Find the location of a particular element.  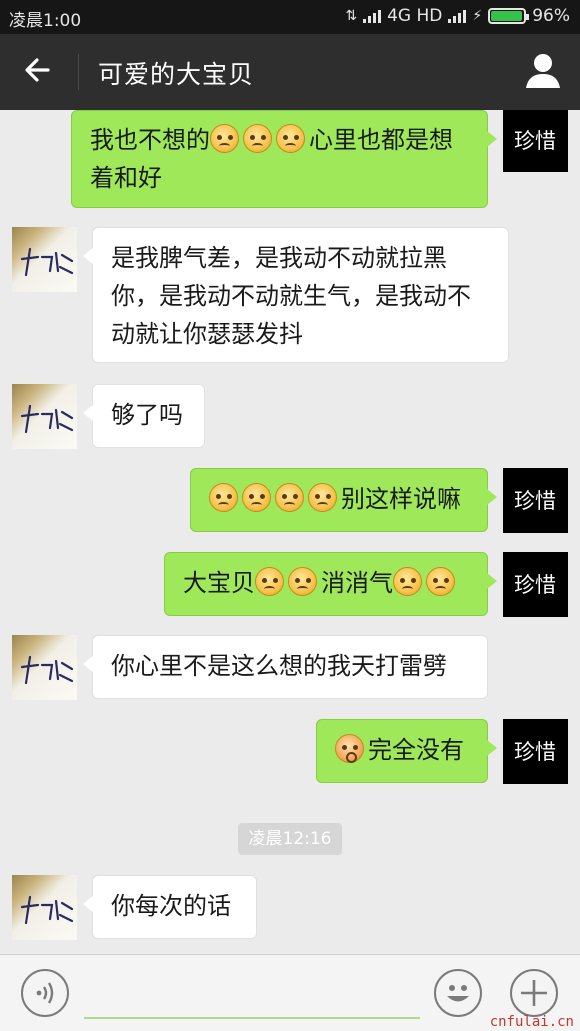

voice-button is located at coordinates (45, 993).